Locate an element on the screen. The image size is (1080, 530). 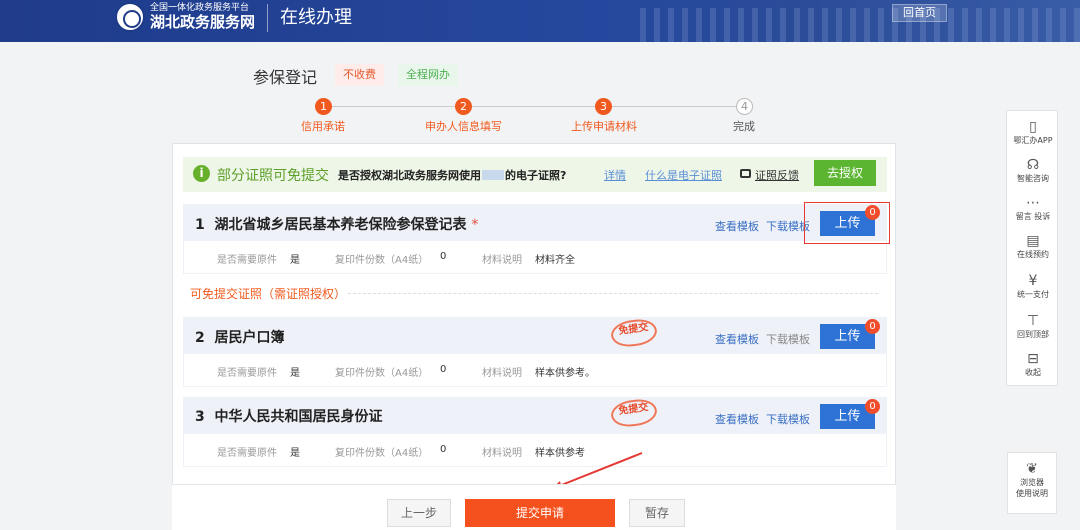
guide-label: 浏览器 is located at coordinates (1032, 482).